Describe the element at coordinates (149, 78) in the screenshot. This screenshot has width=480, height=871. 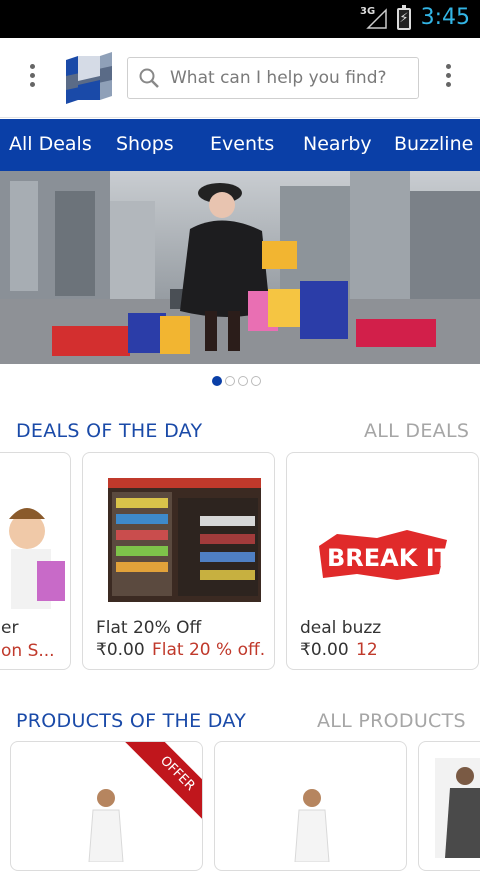
I see `search-icon` at that location.